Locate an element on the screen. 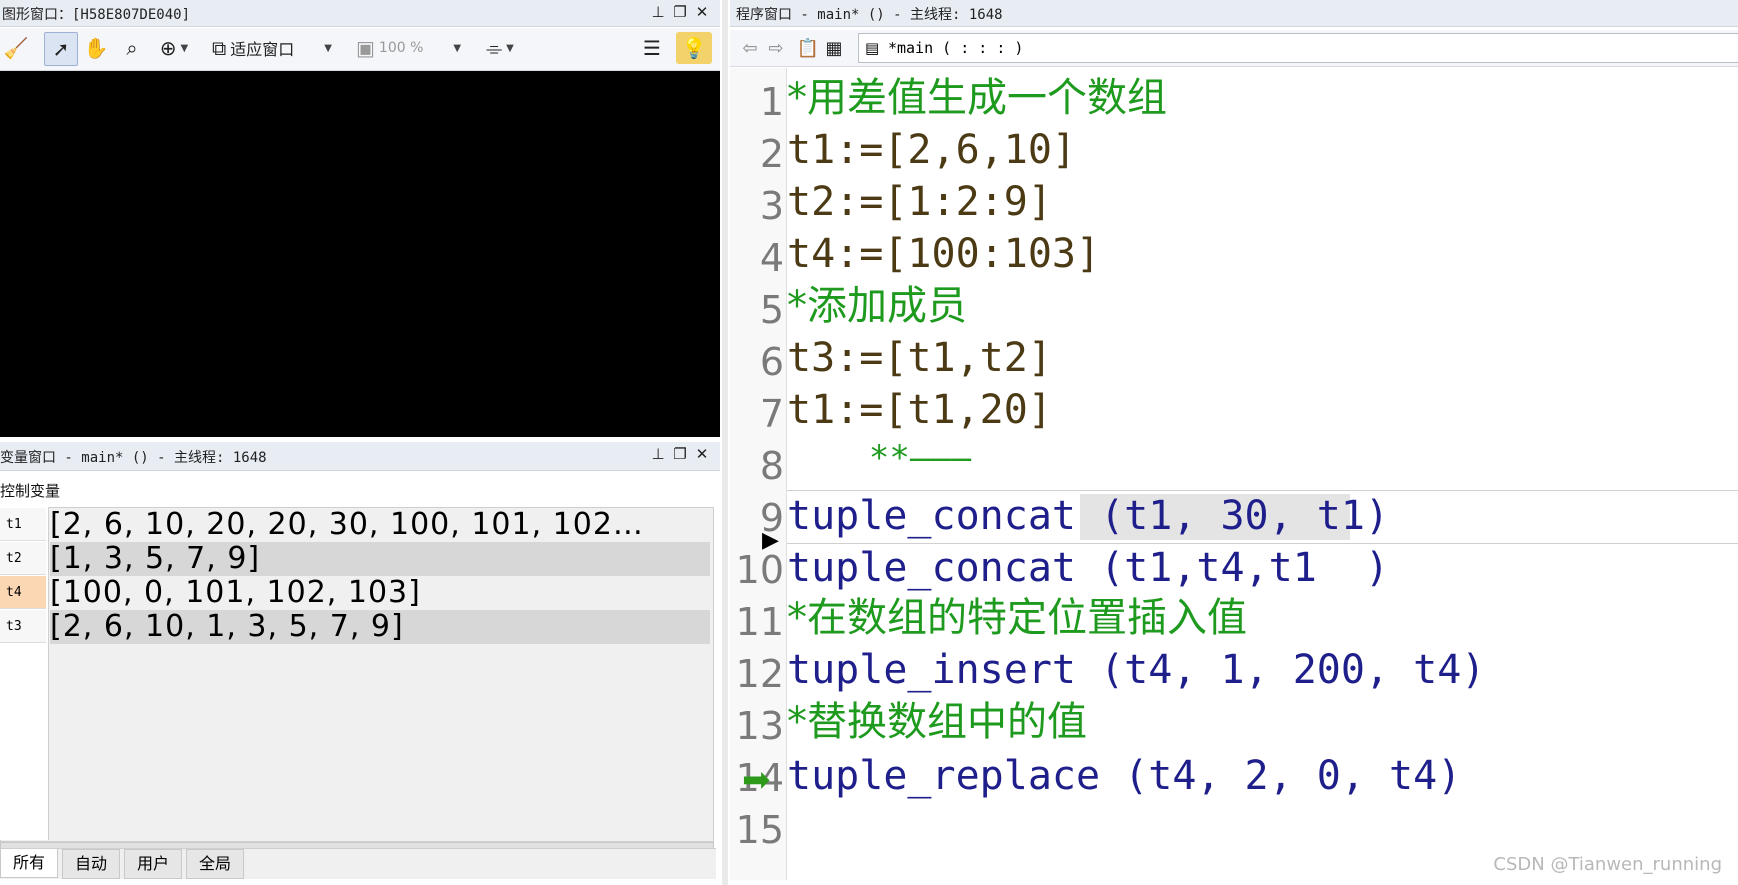 This screenshot has height=885, width=1738. code-line: *用差值生成一个数组 is located at coordinates (977, 98).